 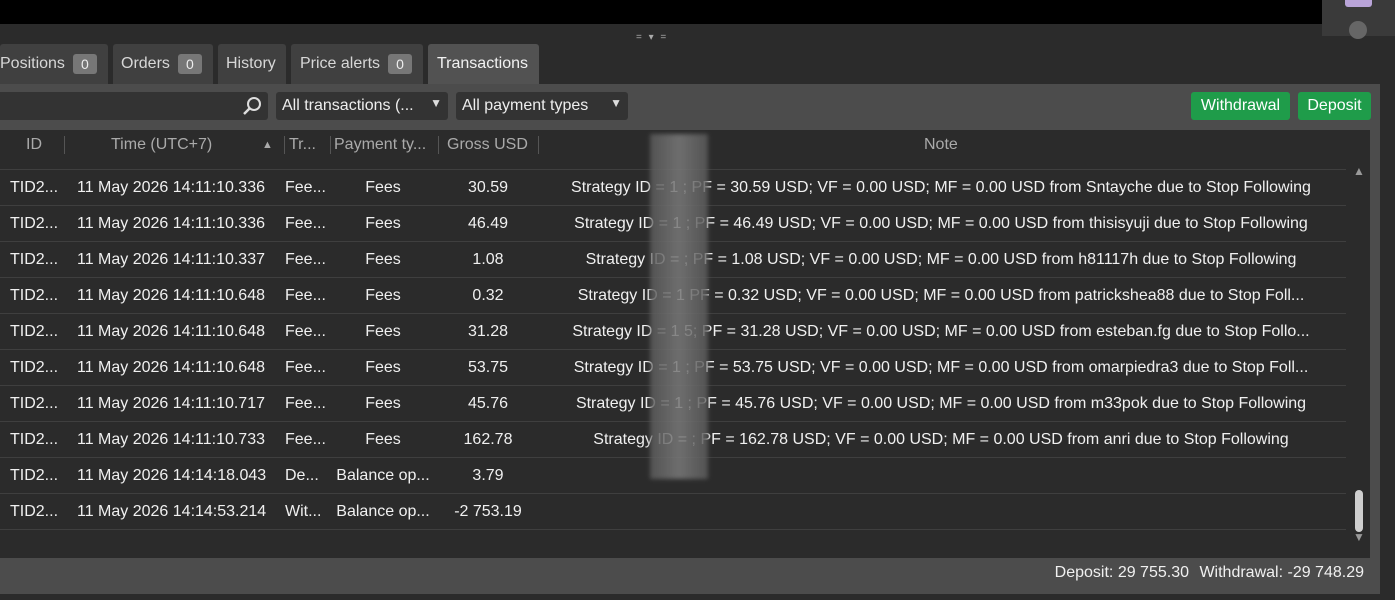 I want to click on tab-history: History, so click(x=252, y=64).